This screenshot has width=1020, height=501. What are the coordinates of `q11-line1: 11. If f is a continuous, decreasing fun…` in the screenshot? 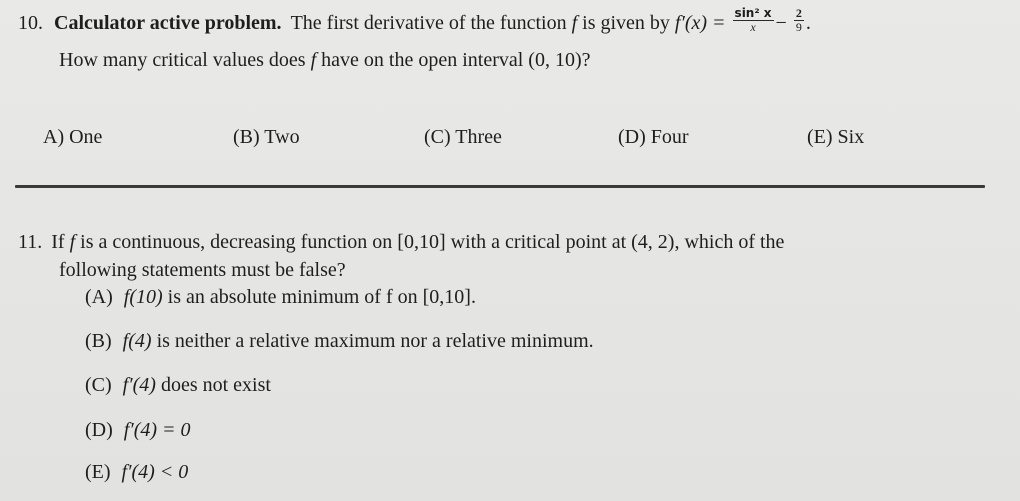 It's located at (401, 242).